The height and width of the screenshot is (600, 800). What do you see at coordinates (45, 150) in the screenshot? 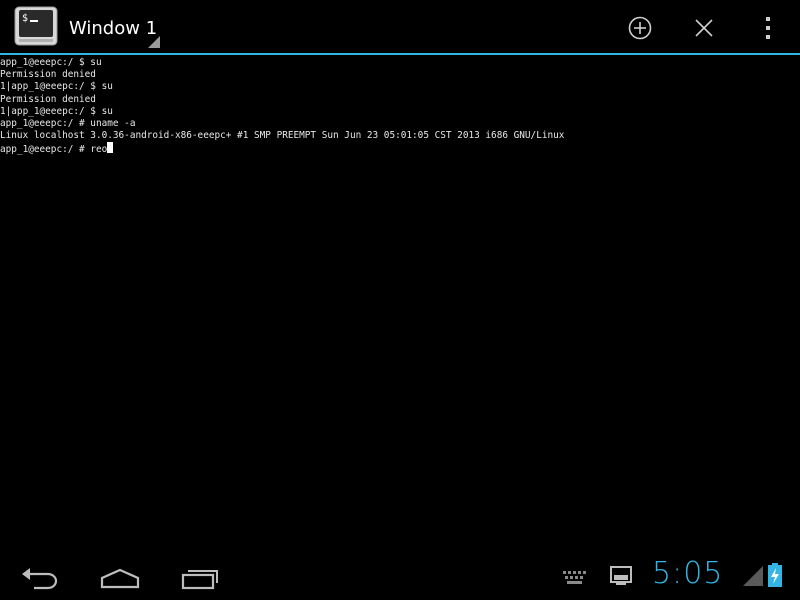
I see `terminal-prompt: app_1@eeepc:/ #` at bounding box center [45, 150].